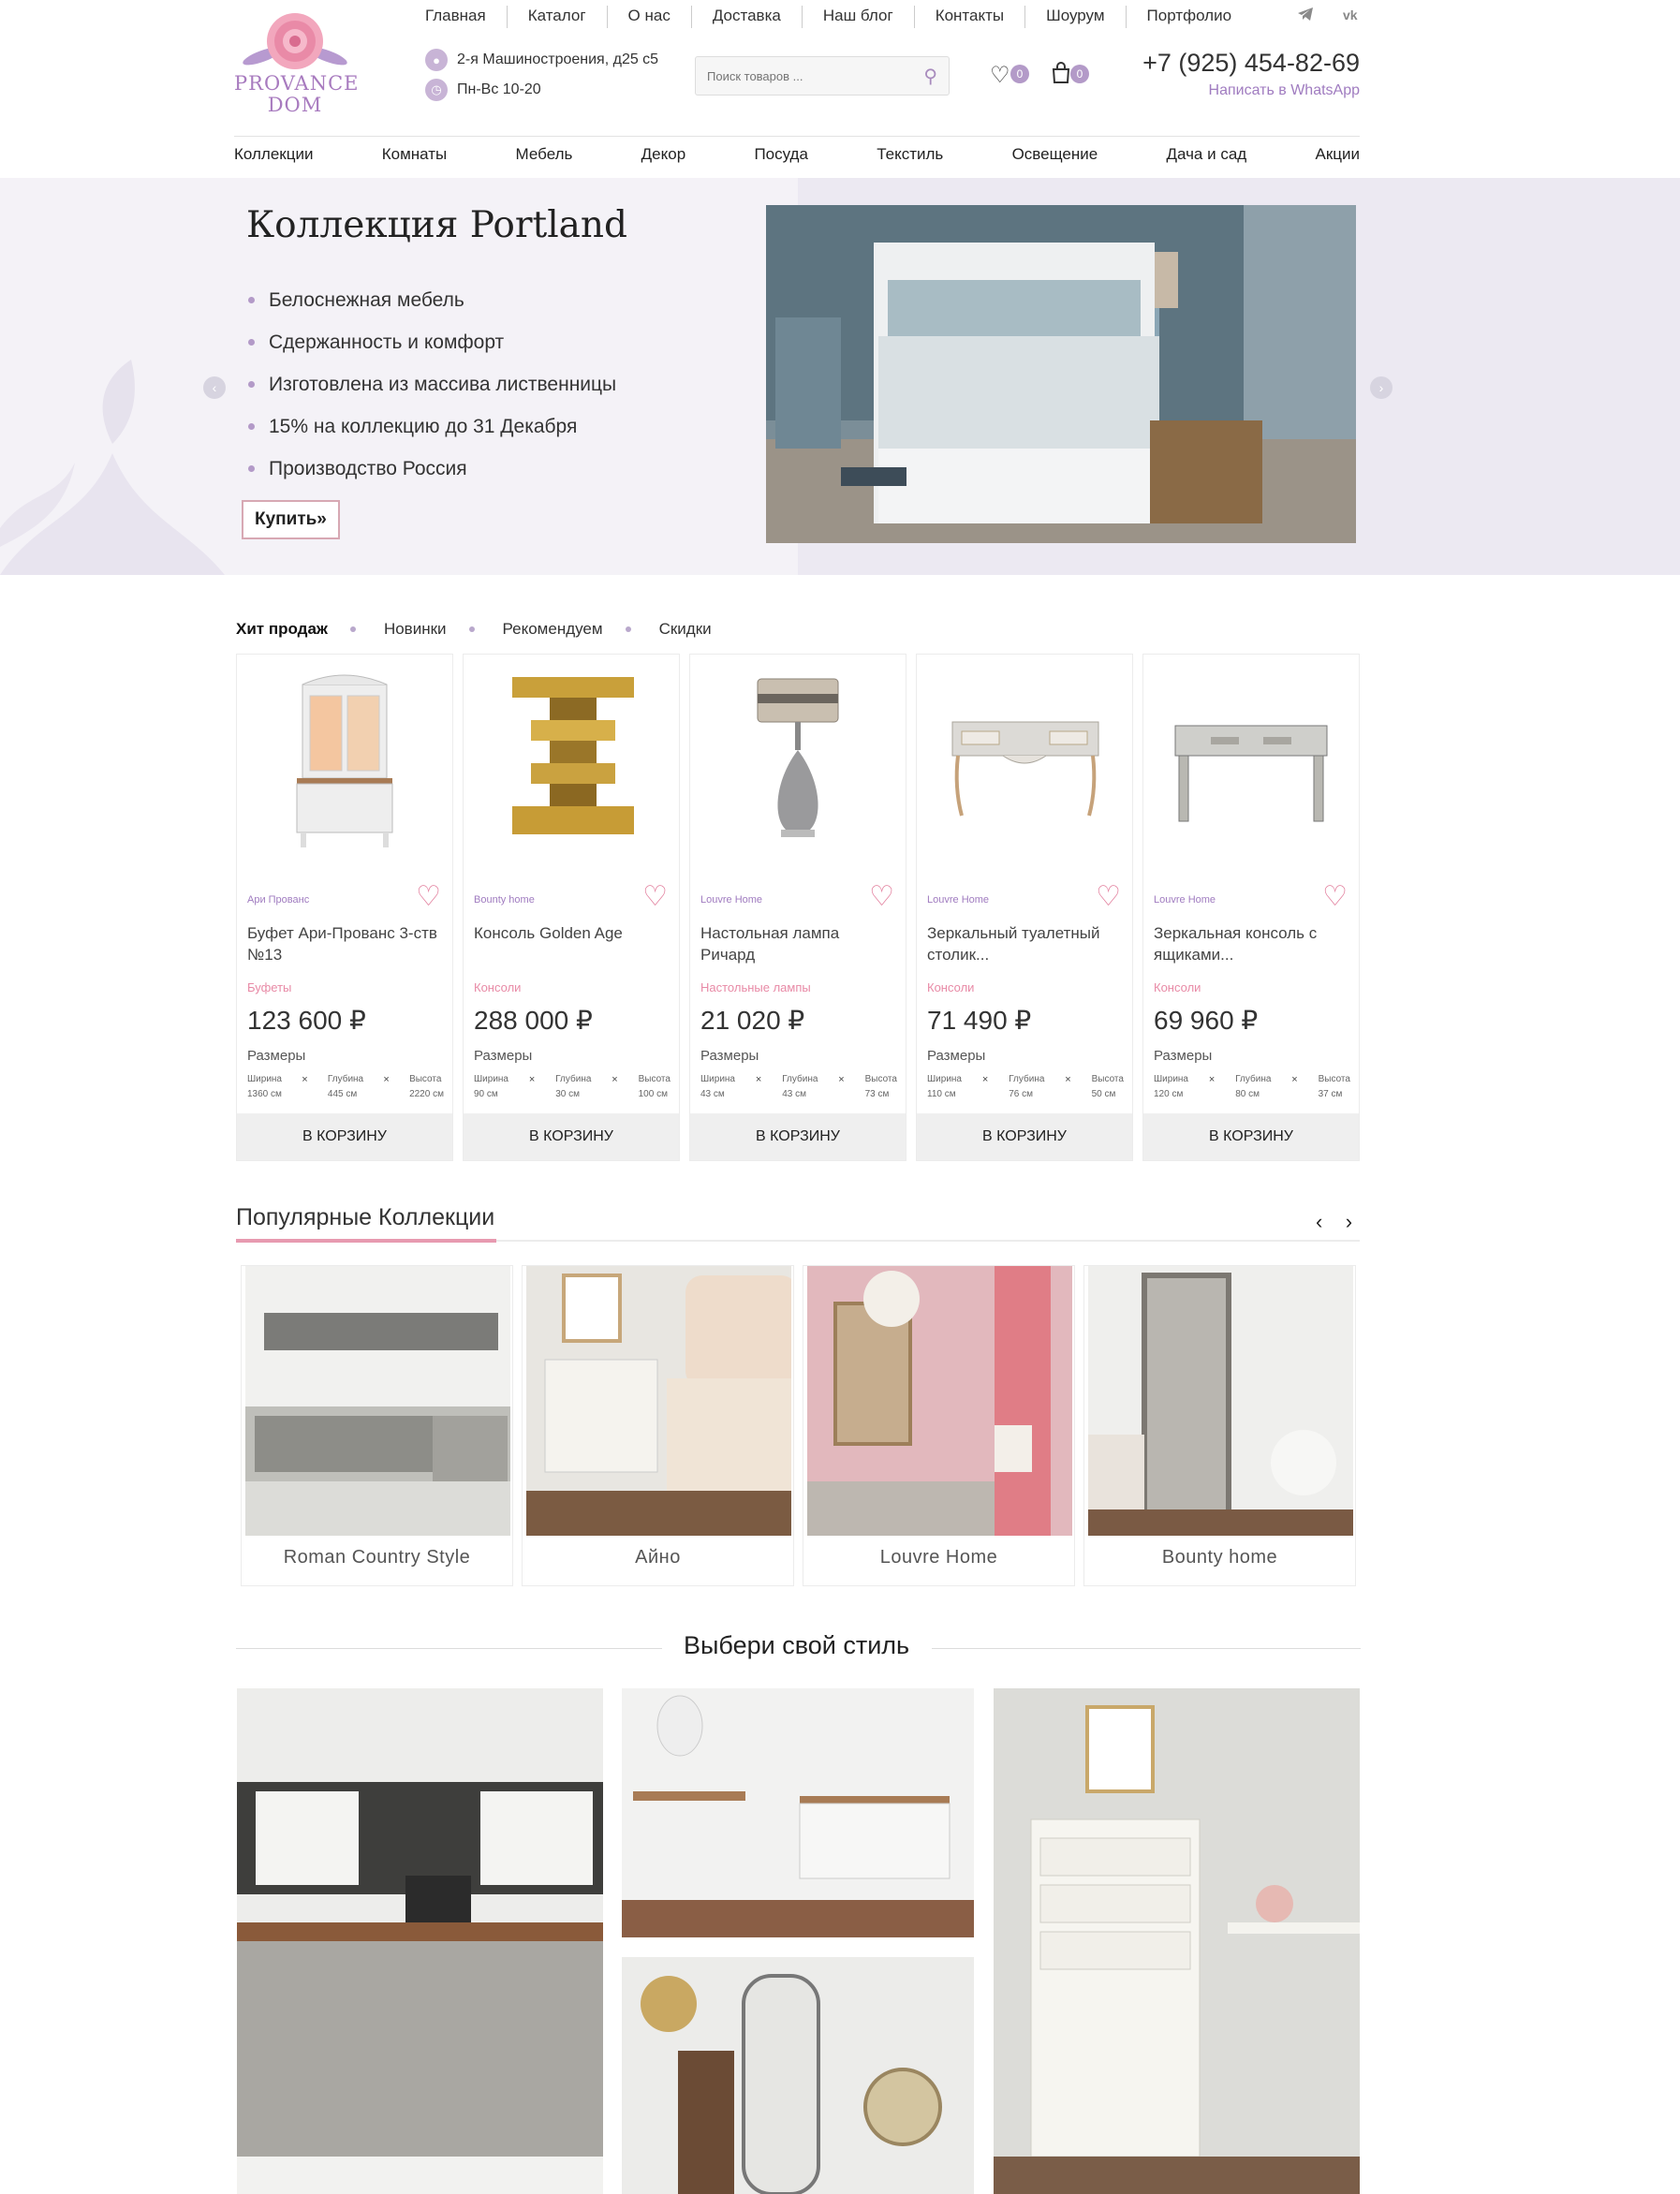  What do you see at coordinates (1189, 17) in the screenshot?
I see `topnav-portfolio: Портфолио` at bounding box center [1189, 17].